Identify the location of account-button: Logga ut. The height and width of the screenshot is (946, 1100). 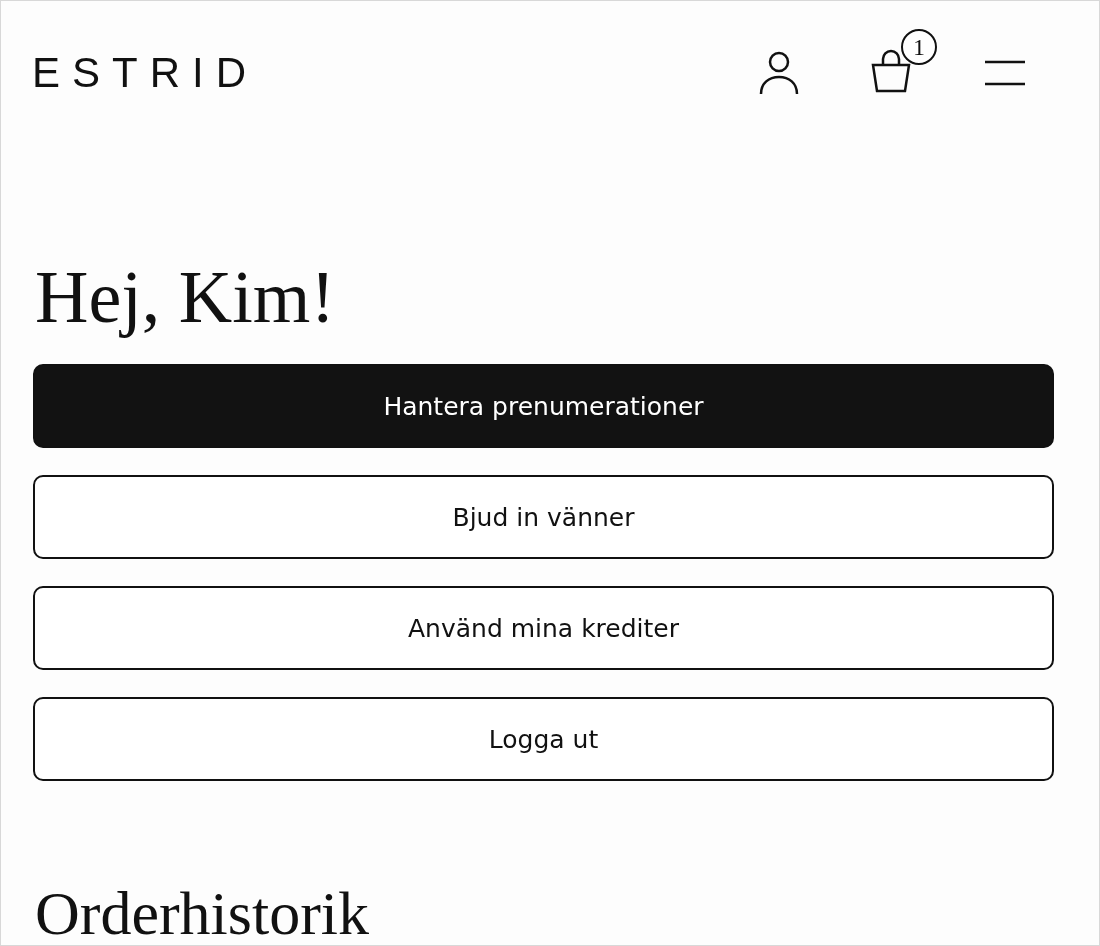
(543, 739).